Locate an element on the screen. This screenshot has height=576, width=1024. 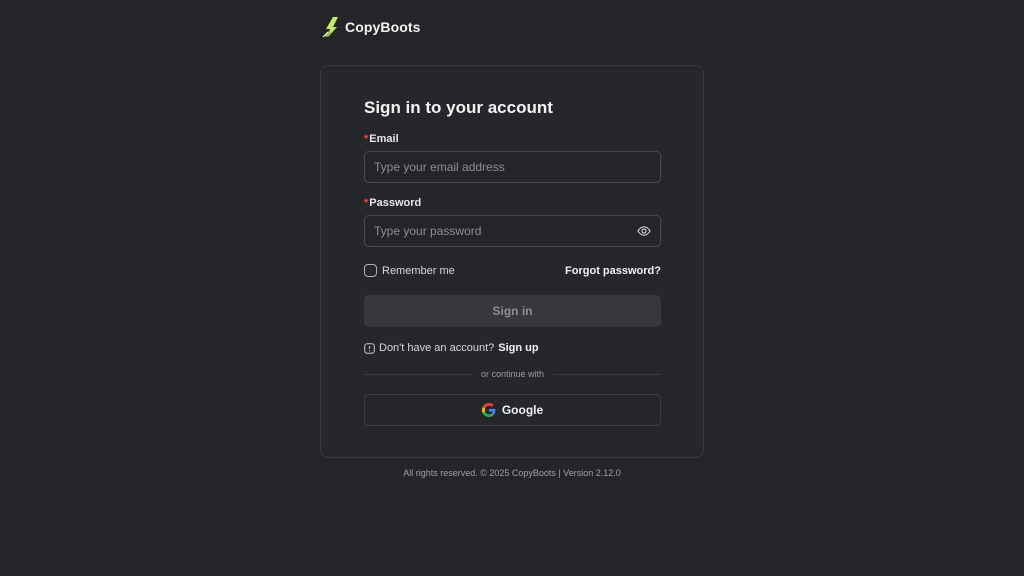
brand-name: CopyBoots is located at coordinates (383, 27).